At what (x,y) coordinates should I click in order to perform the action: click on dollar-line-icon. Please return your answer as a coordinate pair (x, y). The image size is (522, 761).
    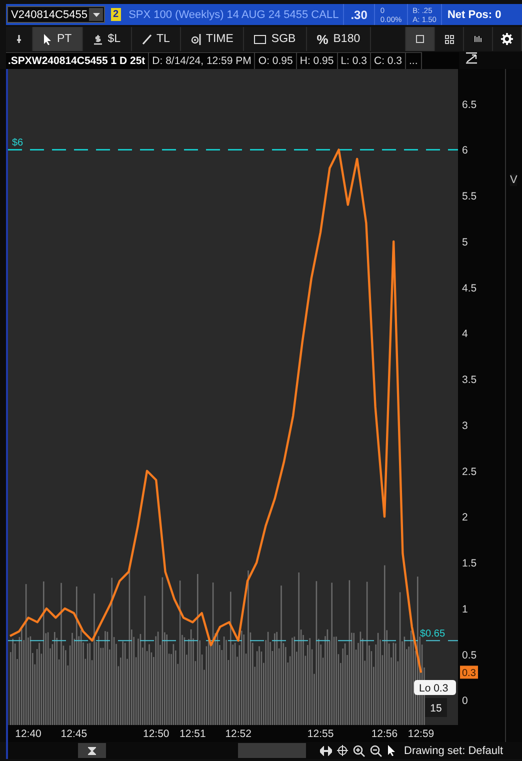
    Looking at the image, I should click on (97, 39).